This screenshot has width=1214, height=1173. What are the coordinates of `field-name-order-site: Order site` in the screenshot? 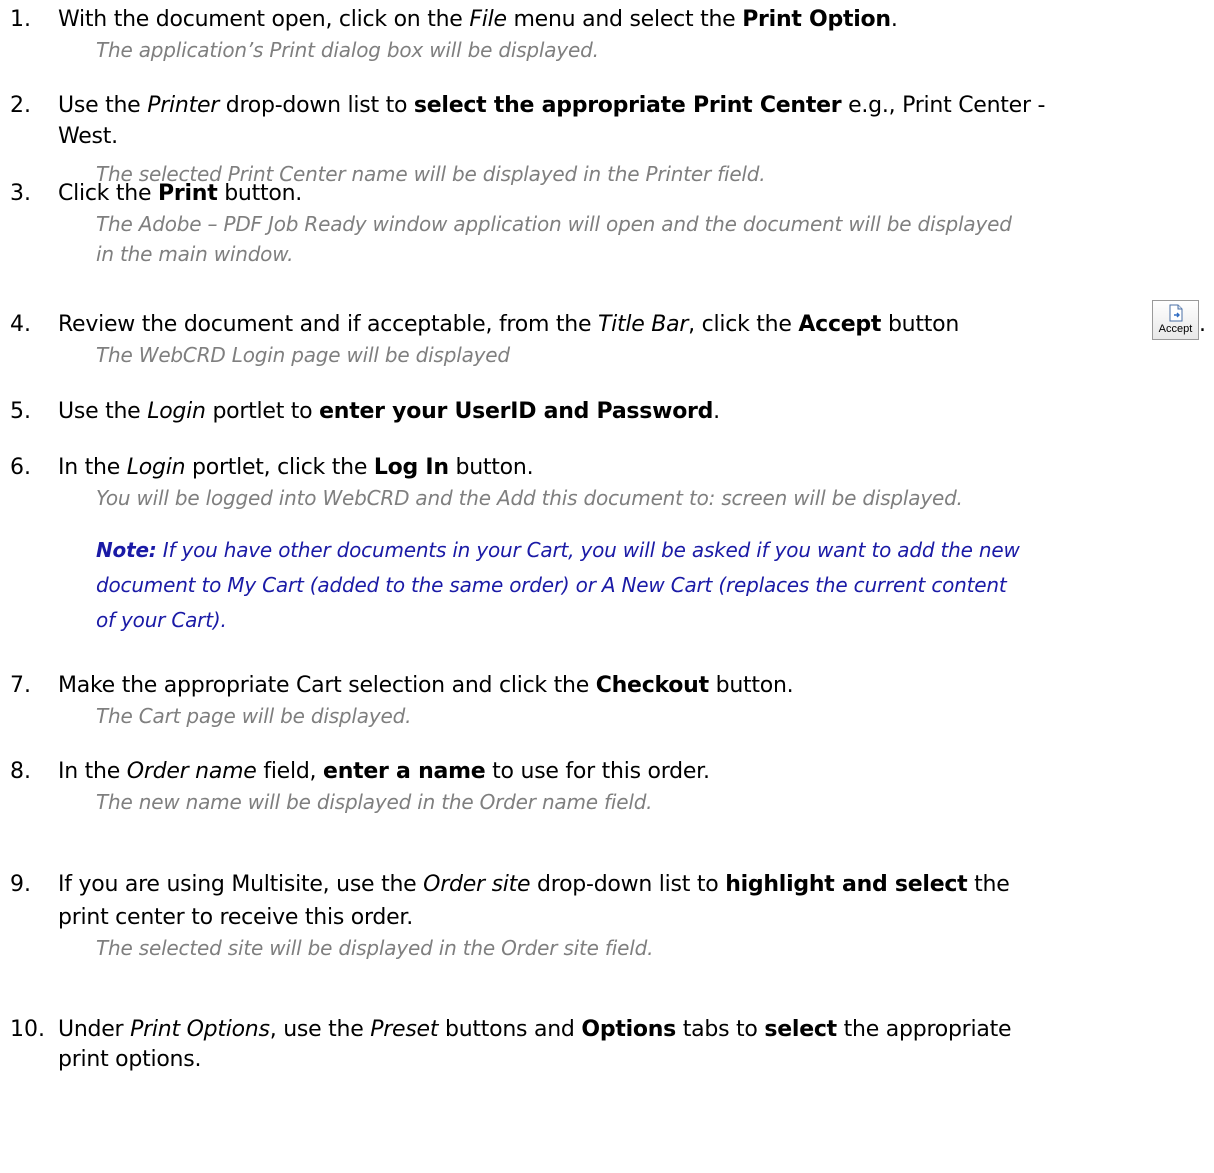 It's located at (477, 884).